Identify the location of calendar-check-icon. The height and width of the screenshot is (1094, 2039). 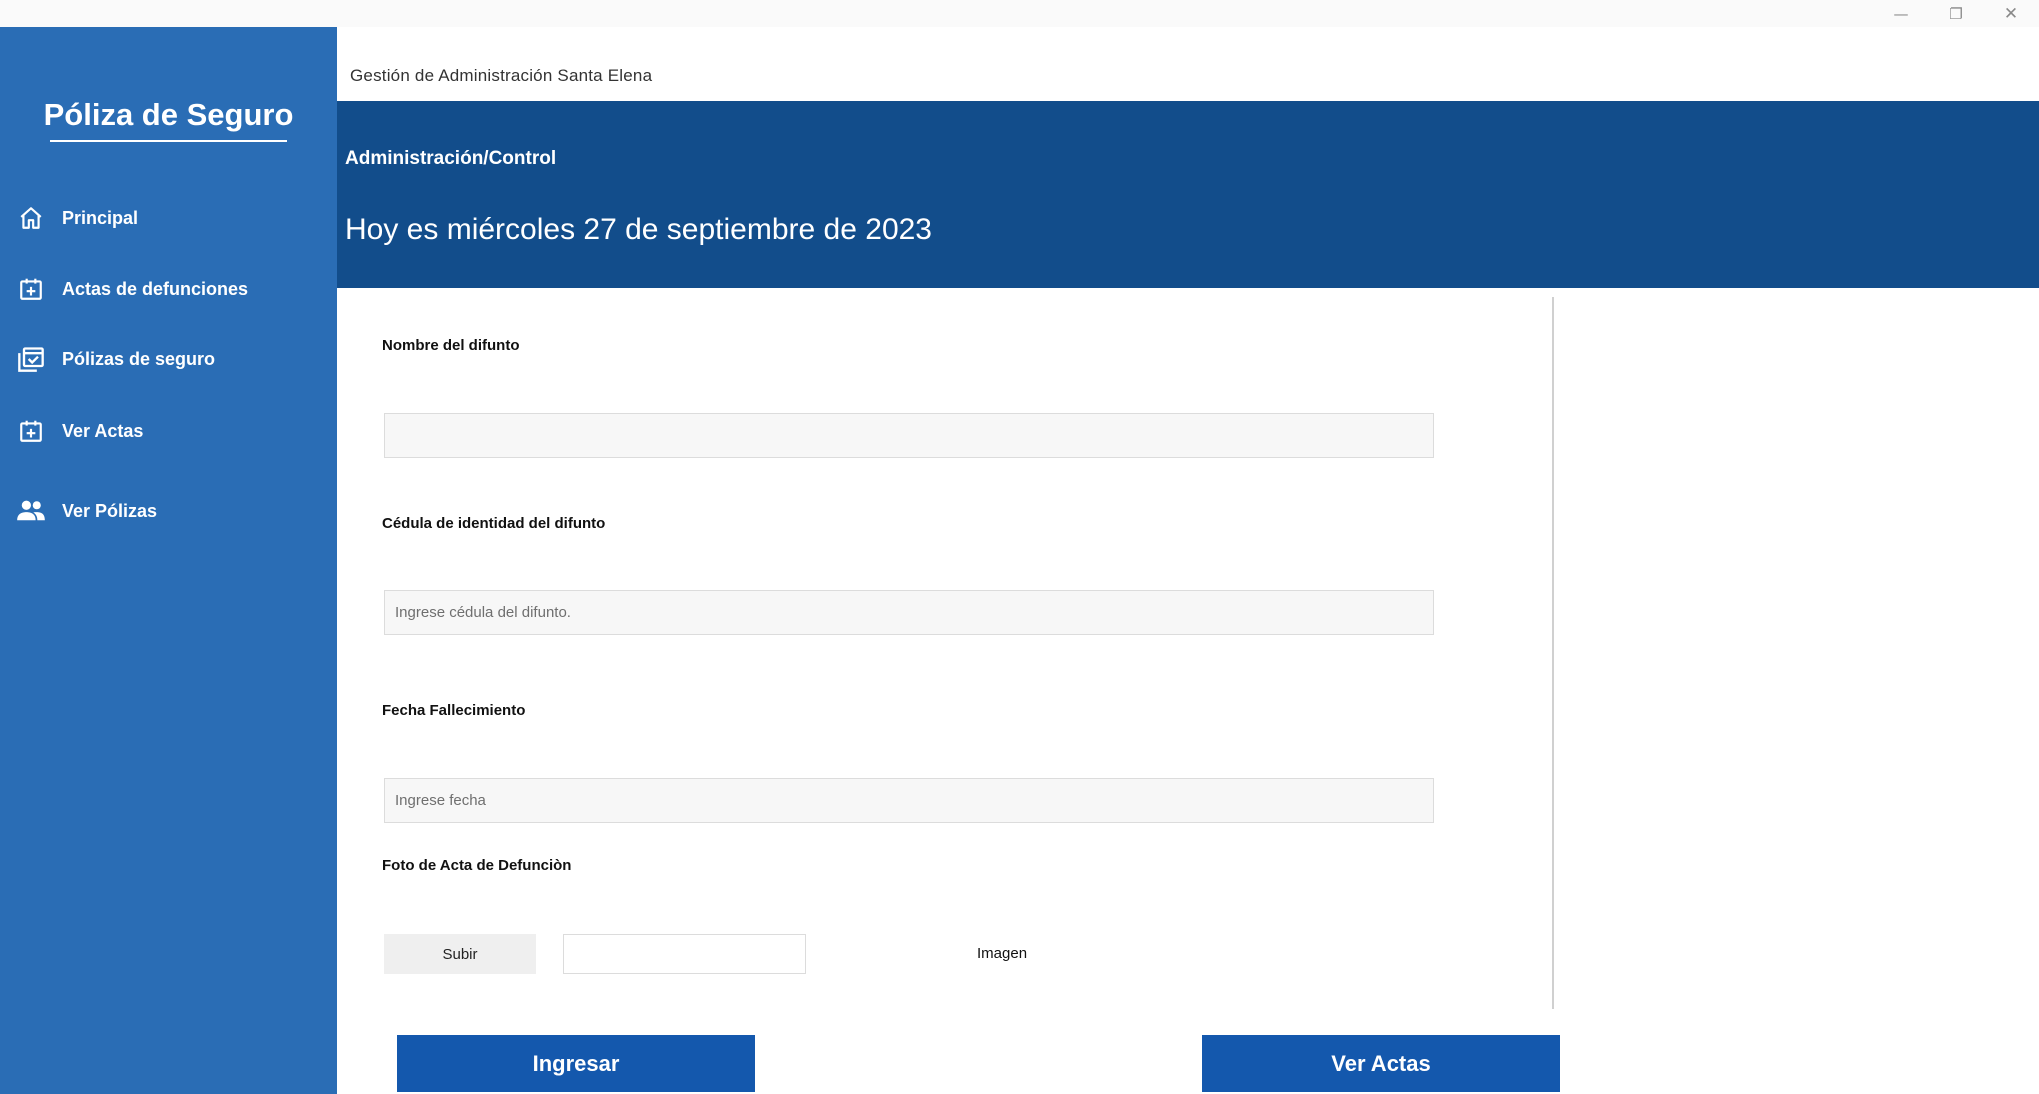
(31, 359).